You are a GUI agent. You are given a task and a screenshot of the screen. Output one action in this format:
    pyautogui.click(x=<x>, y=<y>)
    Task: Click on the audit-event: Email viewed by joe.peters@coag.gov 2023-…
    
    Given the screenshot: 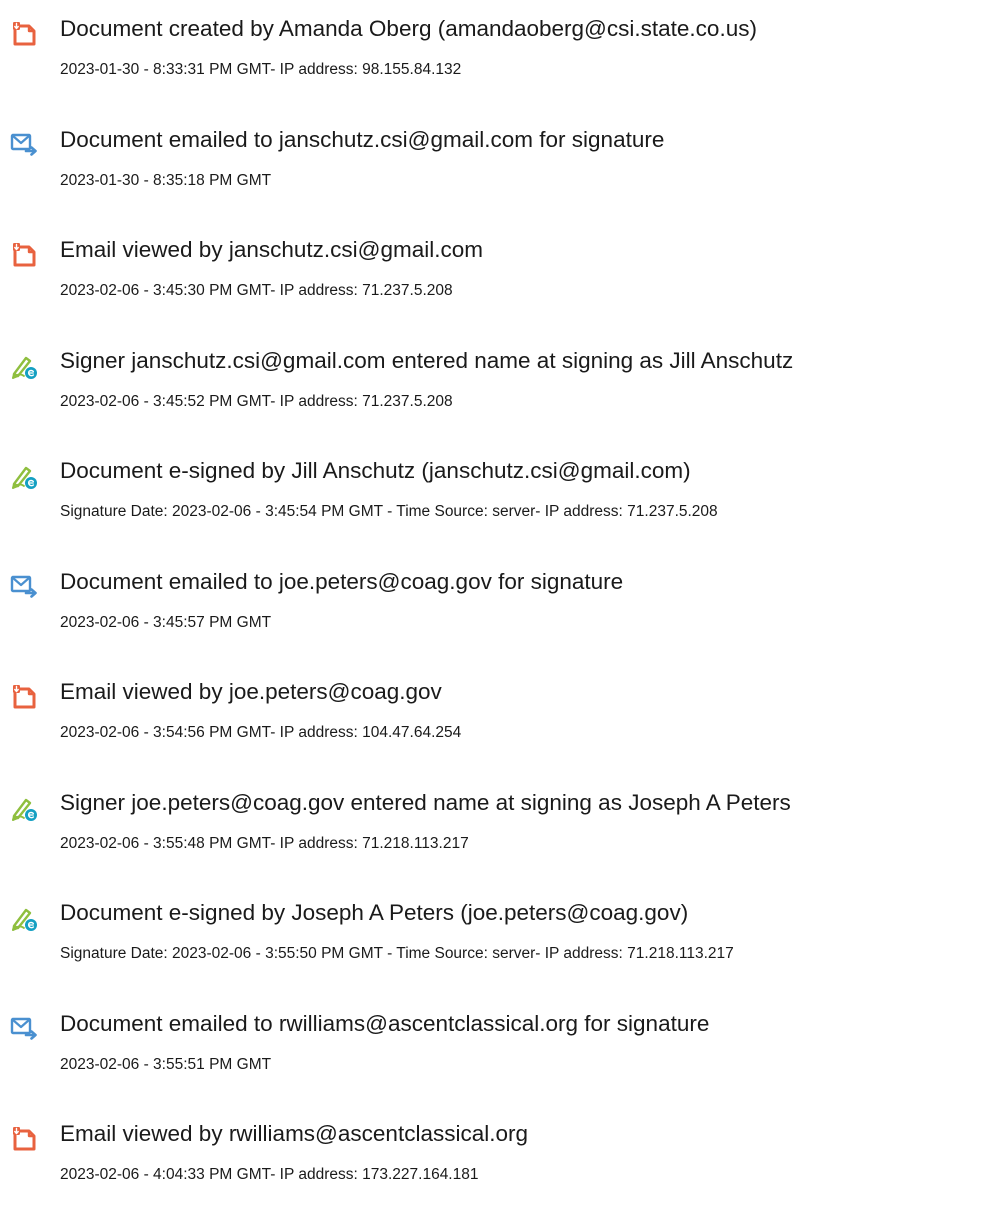 What is the action you would take?
    pyautogui.click(x=494, y=713)
    